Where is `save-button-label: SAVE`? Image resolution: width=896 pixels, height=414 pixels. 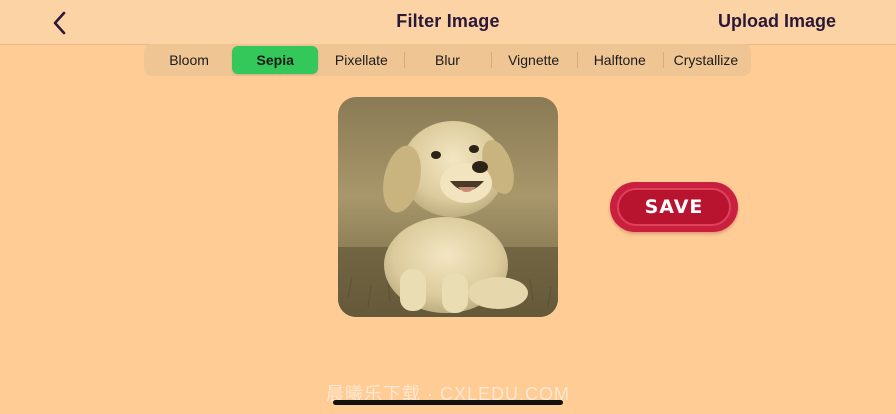 save-button-label: SAVE is located at coordinates (674, 207).